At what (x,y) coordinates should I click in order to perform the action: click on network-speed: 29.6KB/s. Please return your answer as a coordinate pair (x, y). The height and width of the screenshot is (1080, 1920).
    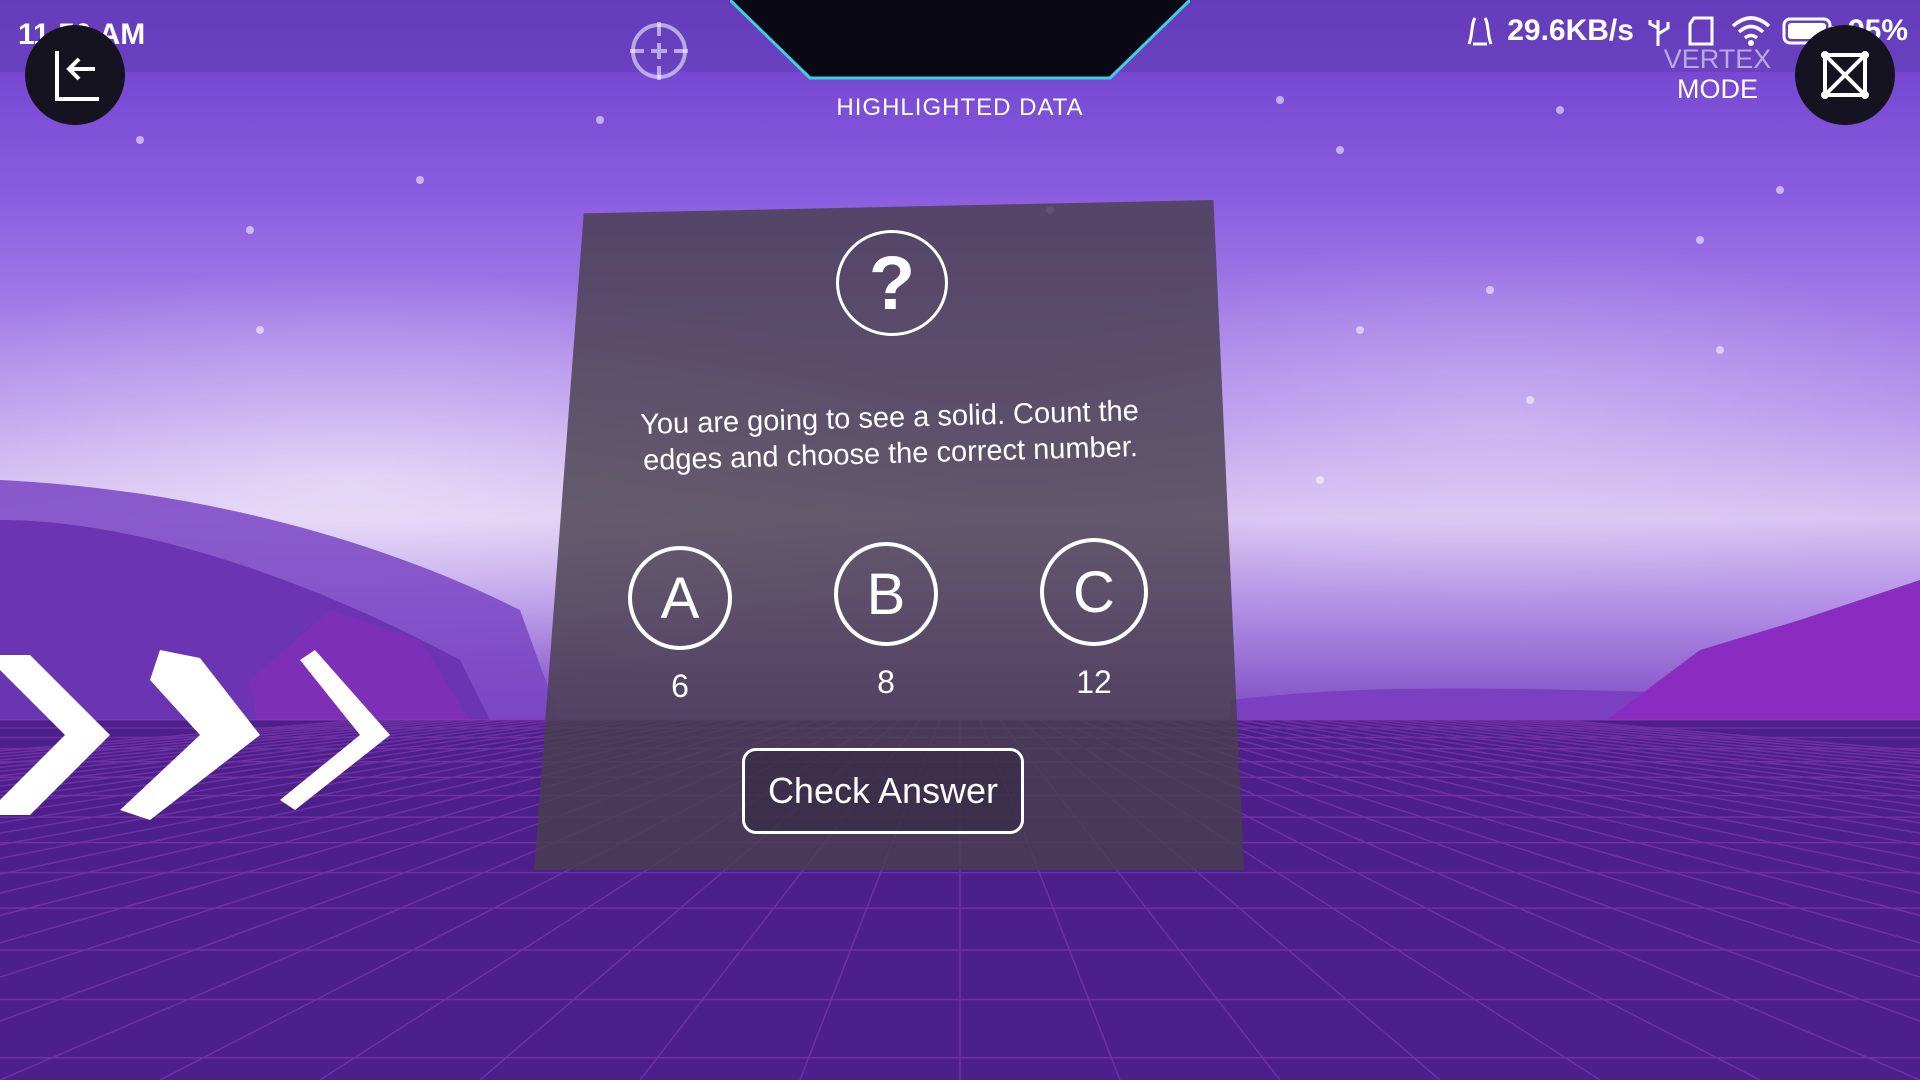
    Looking at the image, I should click on (1570, 30).